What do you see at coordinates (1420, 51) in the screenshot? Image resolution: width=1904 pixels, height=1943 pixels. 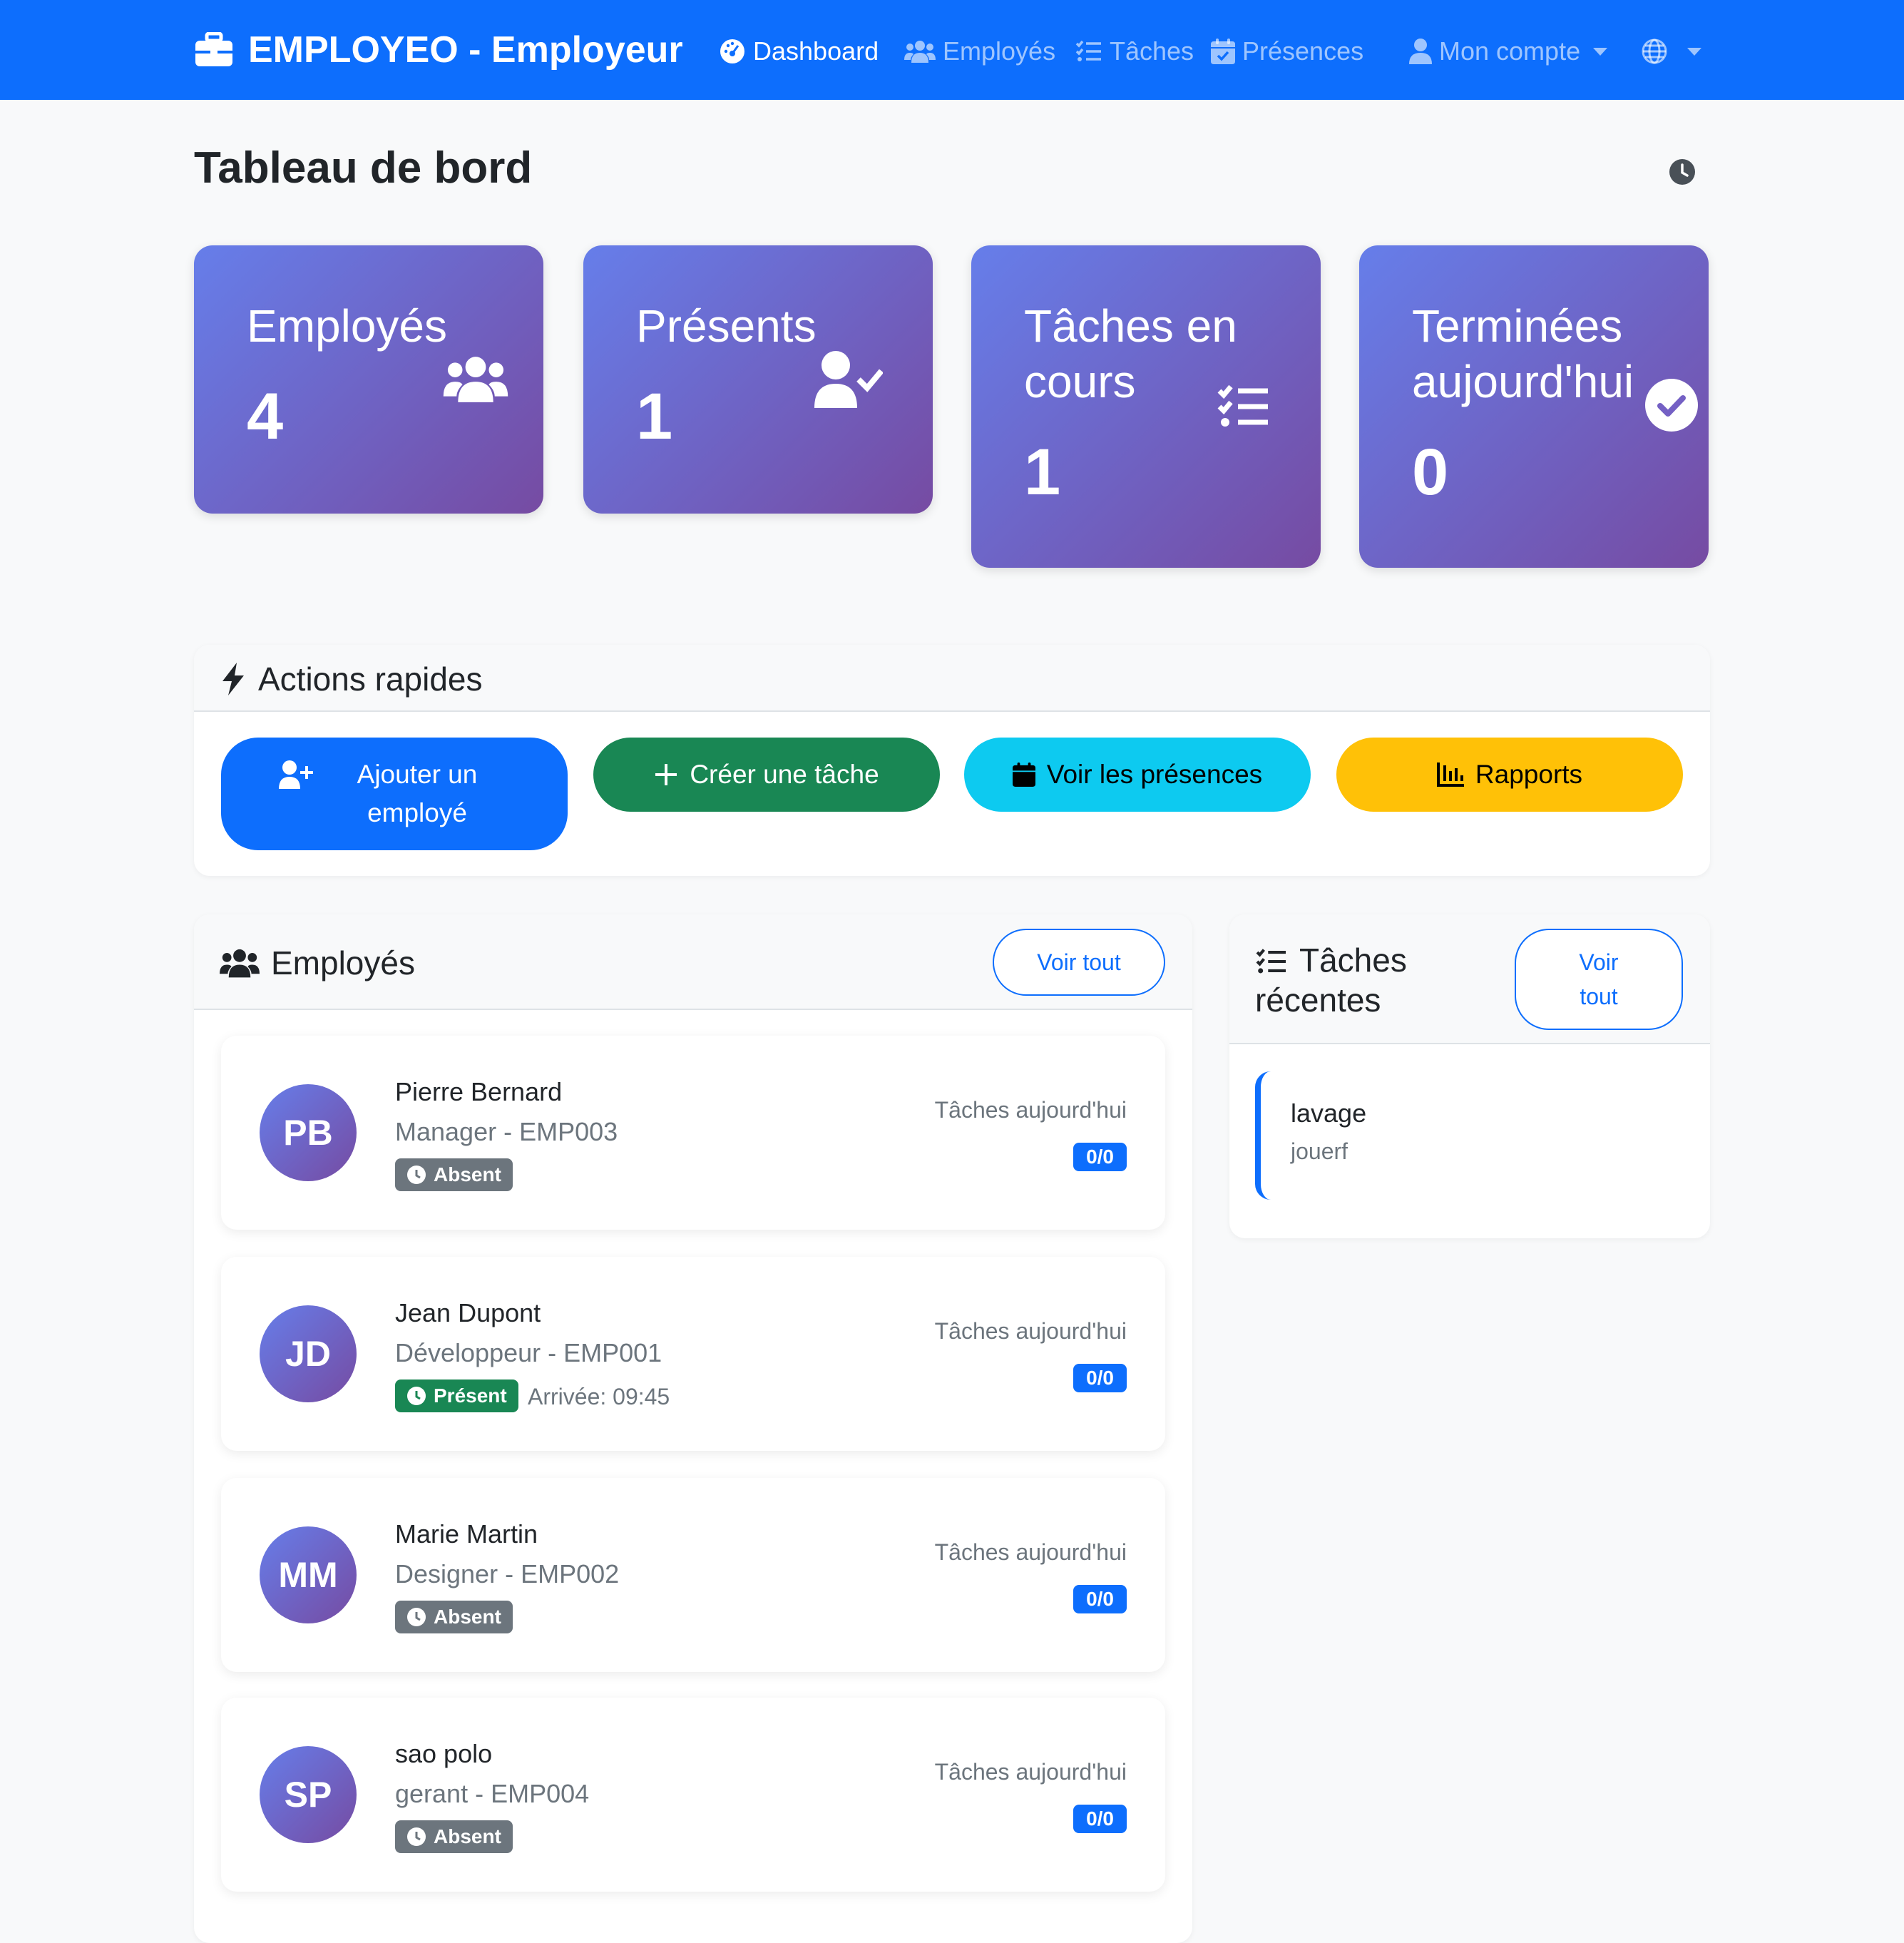 I see `user-icon` at bounding box center [1420, 51].